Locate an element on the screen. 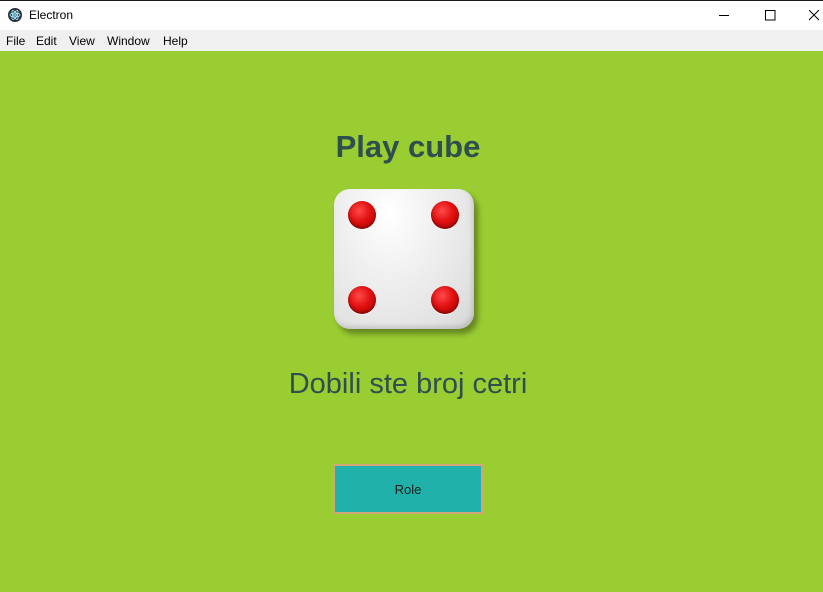 The width and height of the screenshot is (823, 592). minimize-icon is located at coordinates (724, 15).